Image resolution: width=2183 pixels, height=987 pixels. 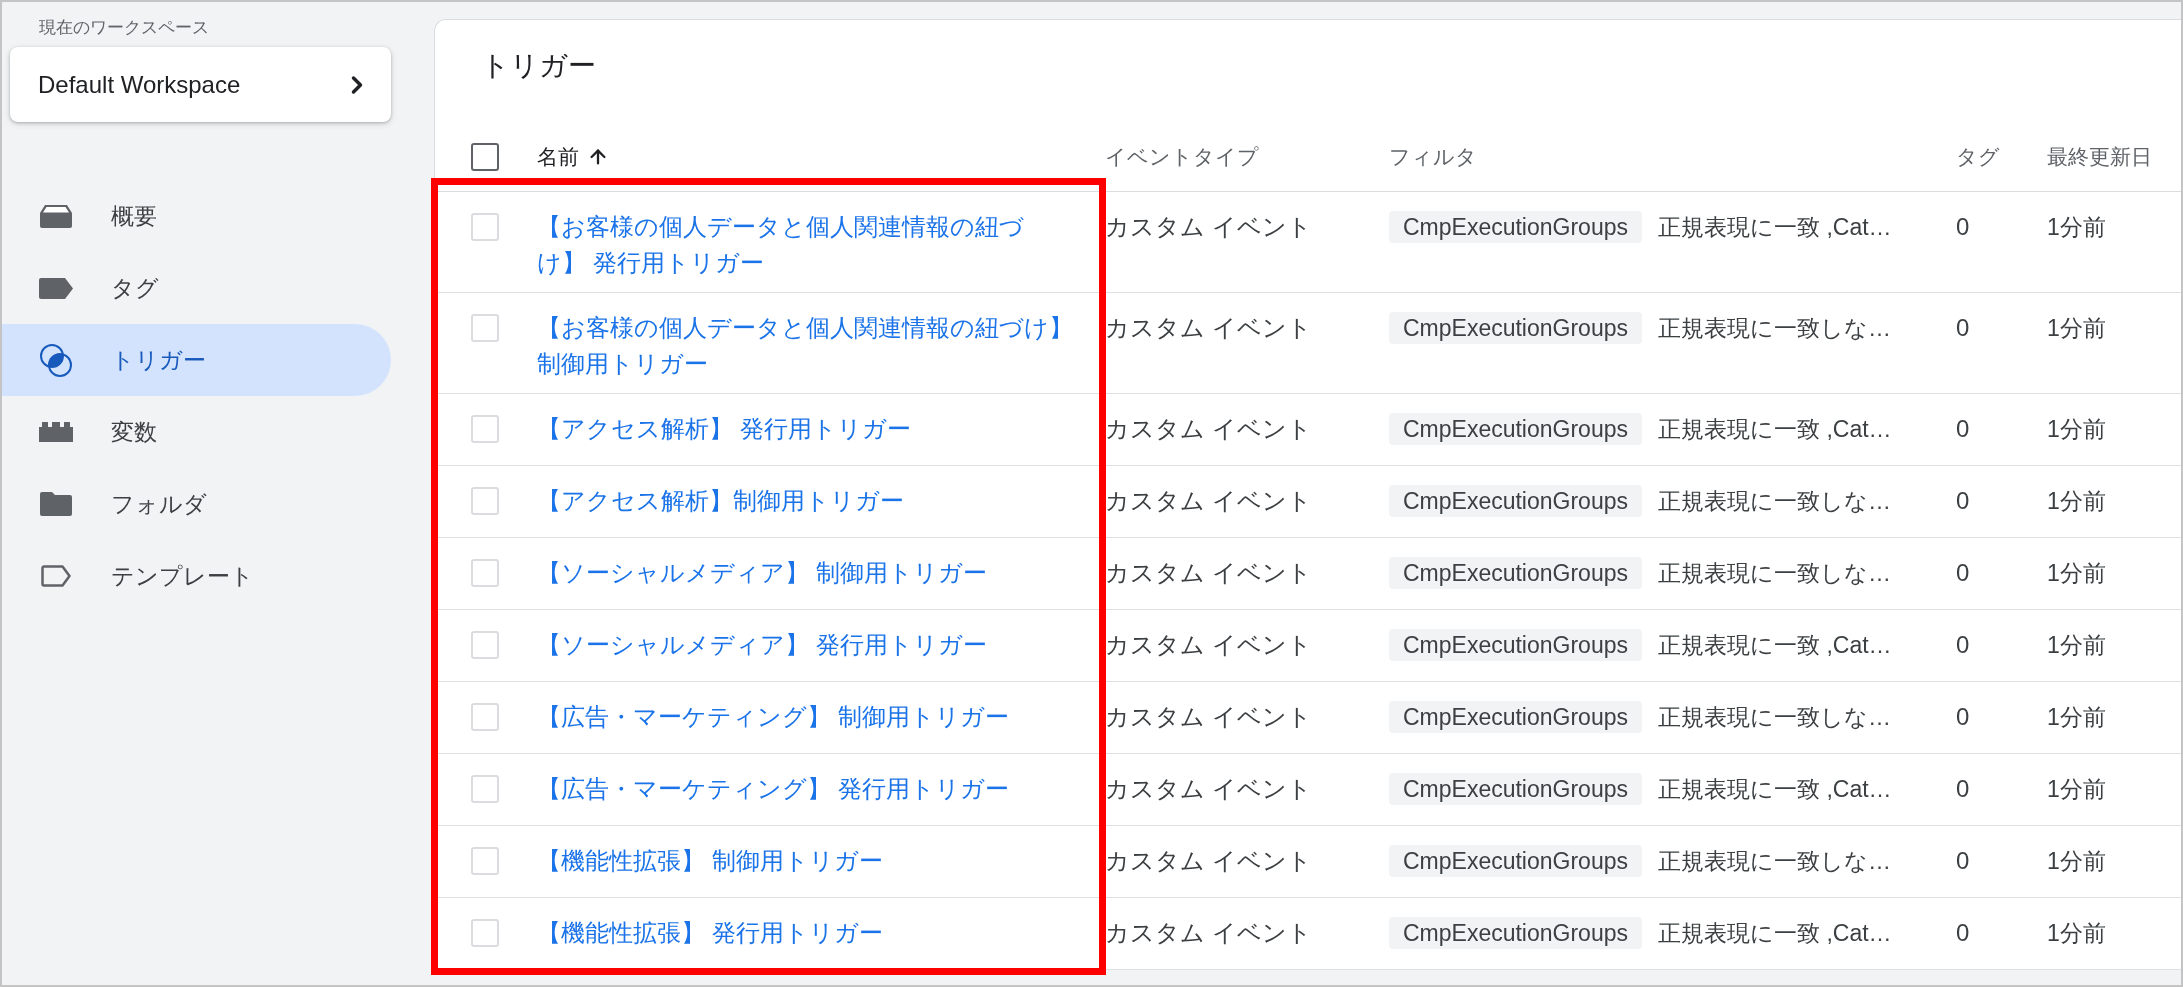 I want to click on column-header: フィルタ, so click(x=1433, y=157).